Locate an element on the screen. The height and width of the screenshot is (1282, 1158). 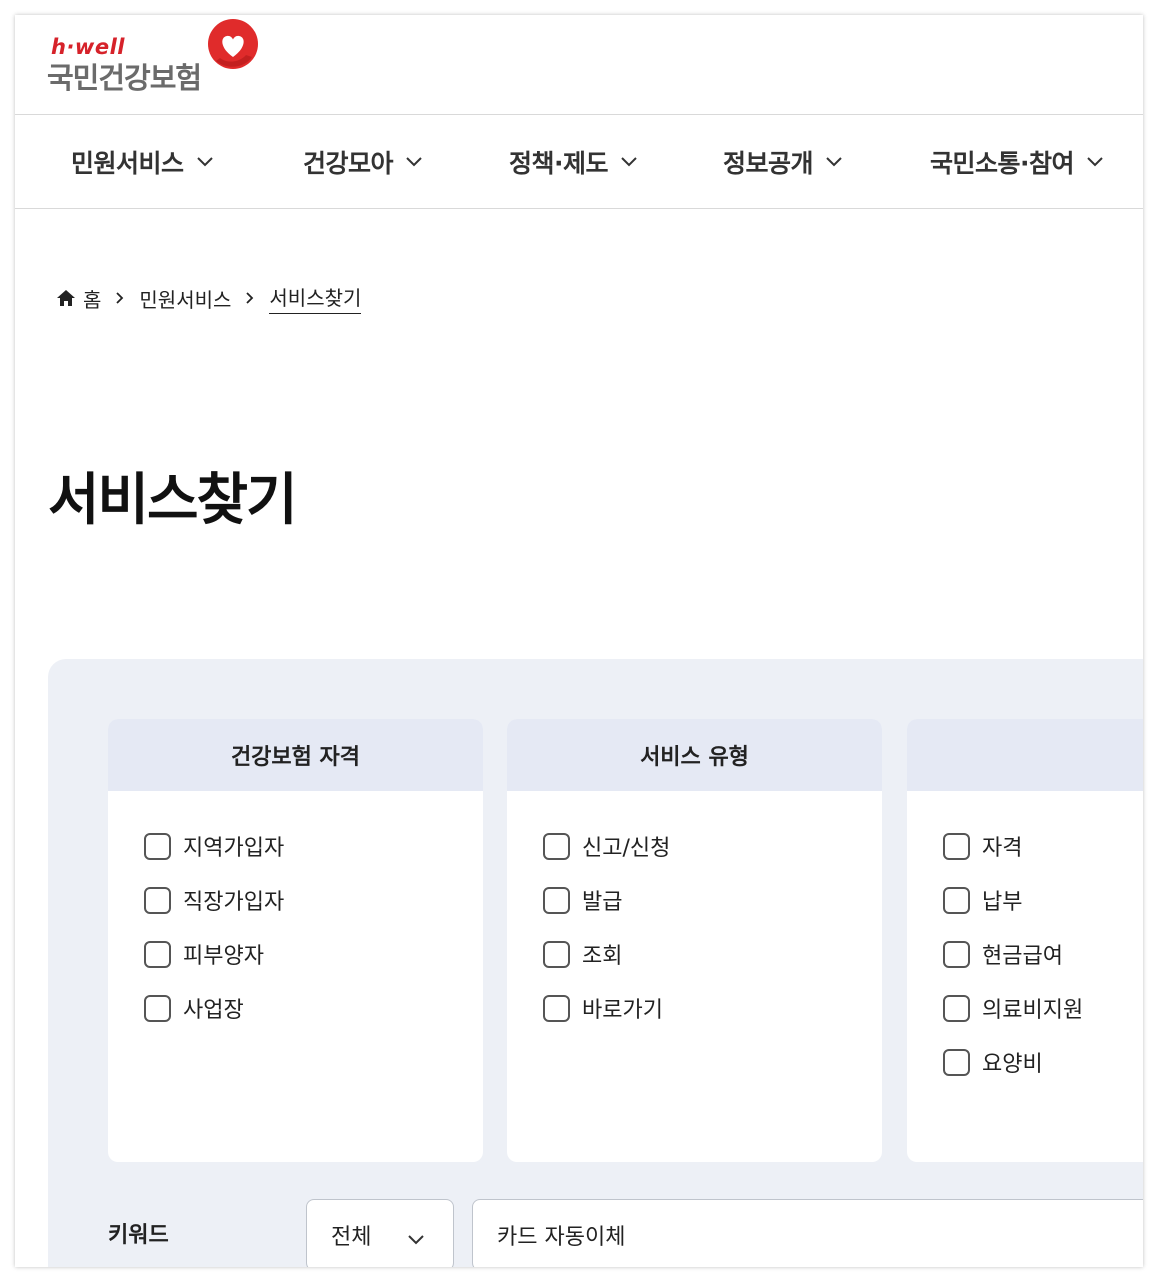
filter-options: 지역가입자 직장가입자 피부양자 사업장 is located at coordinates (295, 916).